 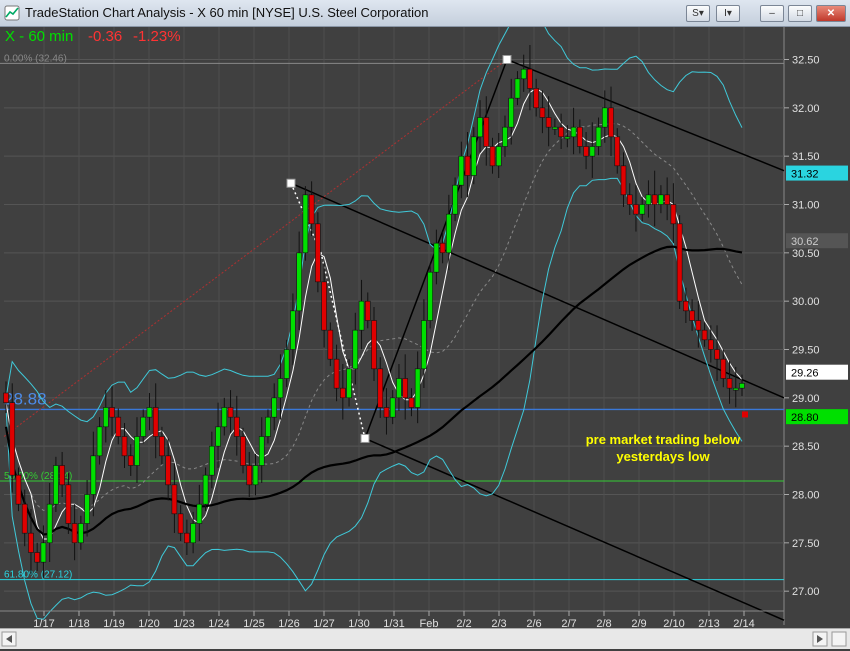 I want to click on symbol-link-button: S▾, so click(x=698, y=13).